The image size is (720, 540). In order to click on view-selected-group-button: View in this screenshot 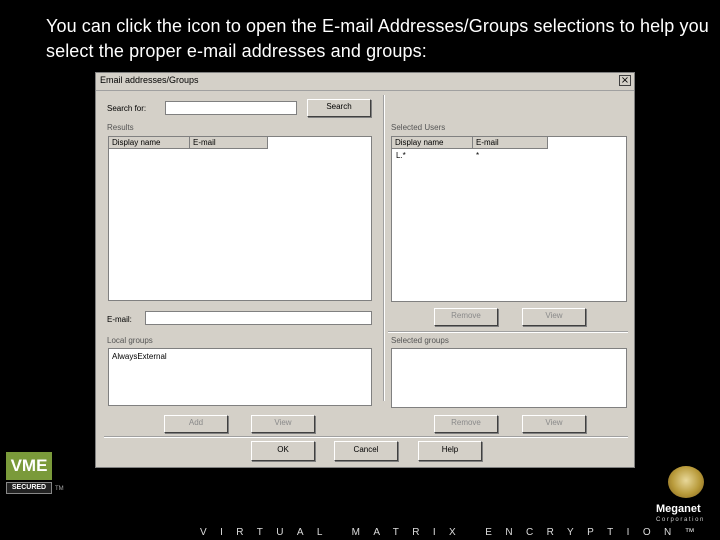, I will do `click(554, 424)`.